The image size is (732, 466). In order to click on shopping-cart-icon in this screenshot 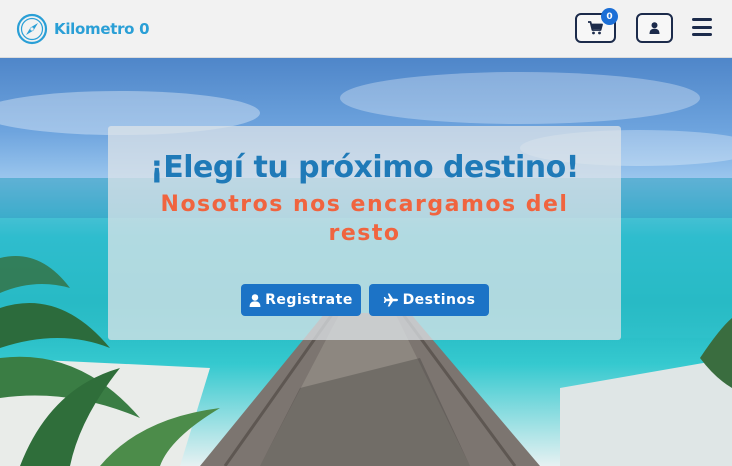, I will do `click(595, 28)`.